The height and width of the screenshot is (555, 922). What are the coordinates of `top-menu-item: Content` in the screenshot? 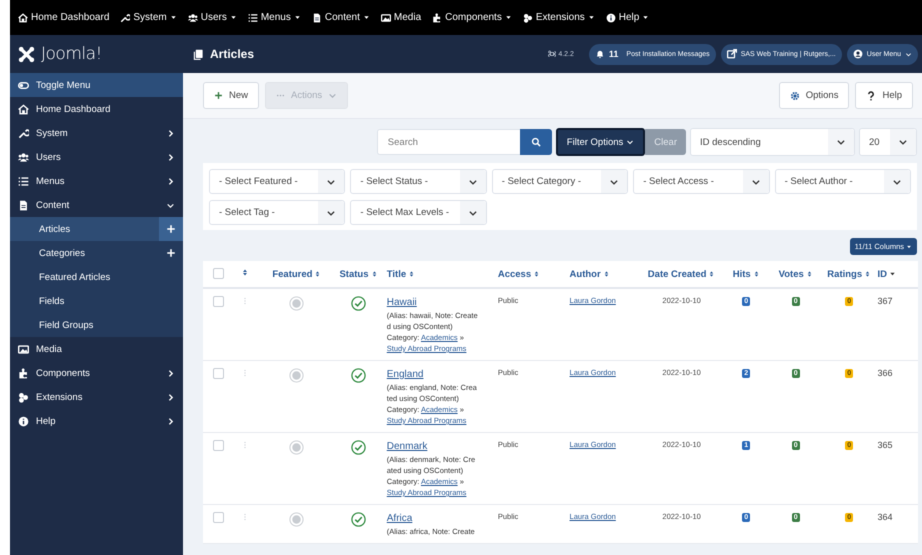 It's located at (341, 17).